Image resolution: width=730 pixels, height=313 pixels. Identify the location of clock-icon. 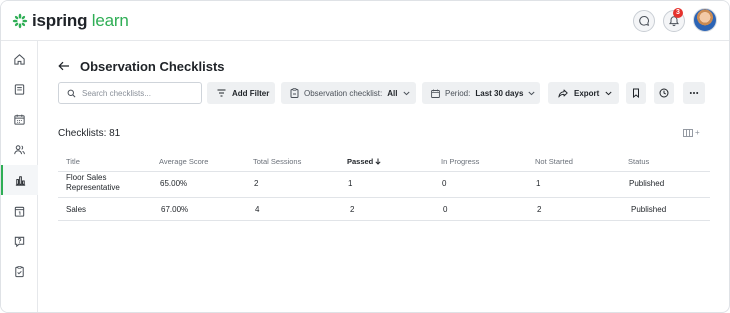
(664, 93).